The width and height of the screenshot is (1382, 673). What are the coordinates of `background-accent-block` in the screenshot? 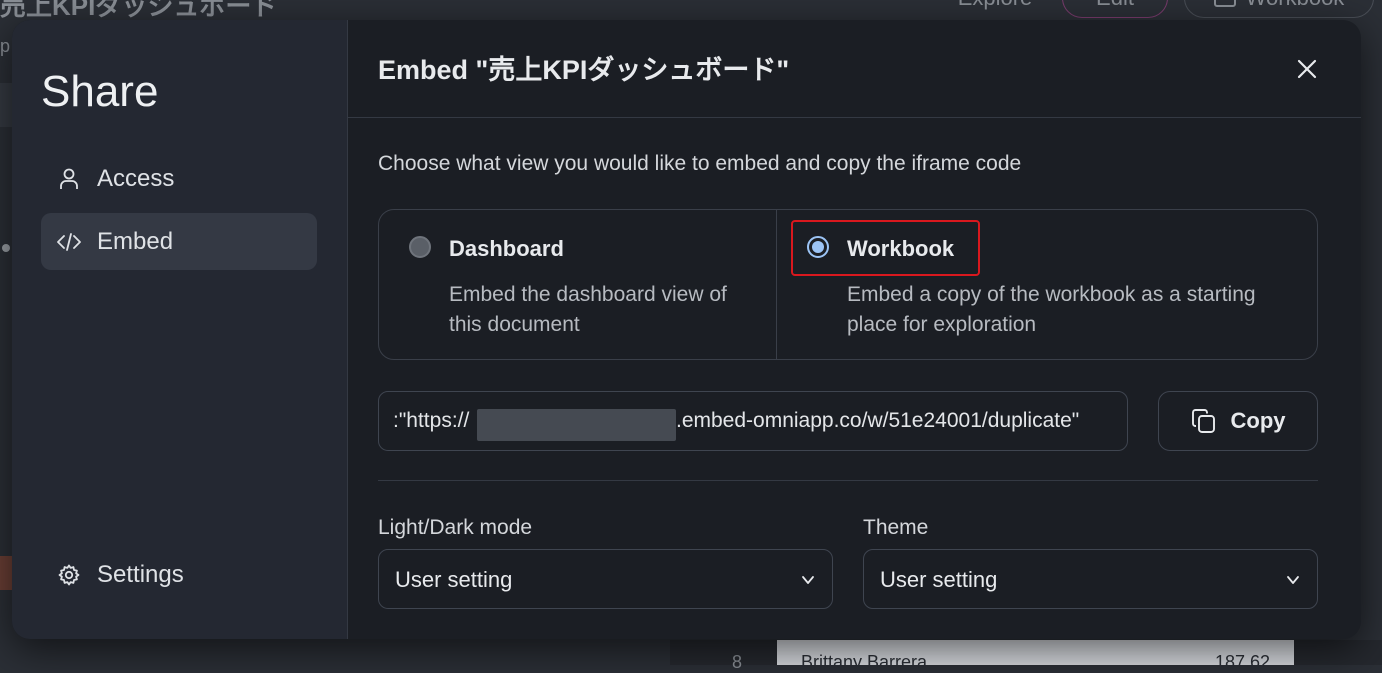 It's located at (6, 573).